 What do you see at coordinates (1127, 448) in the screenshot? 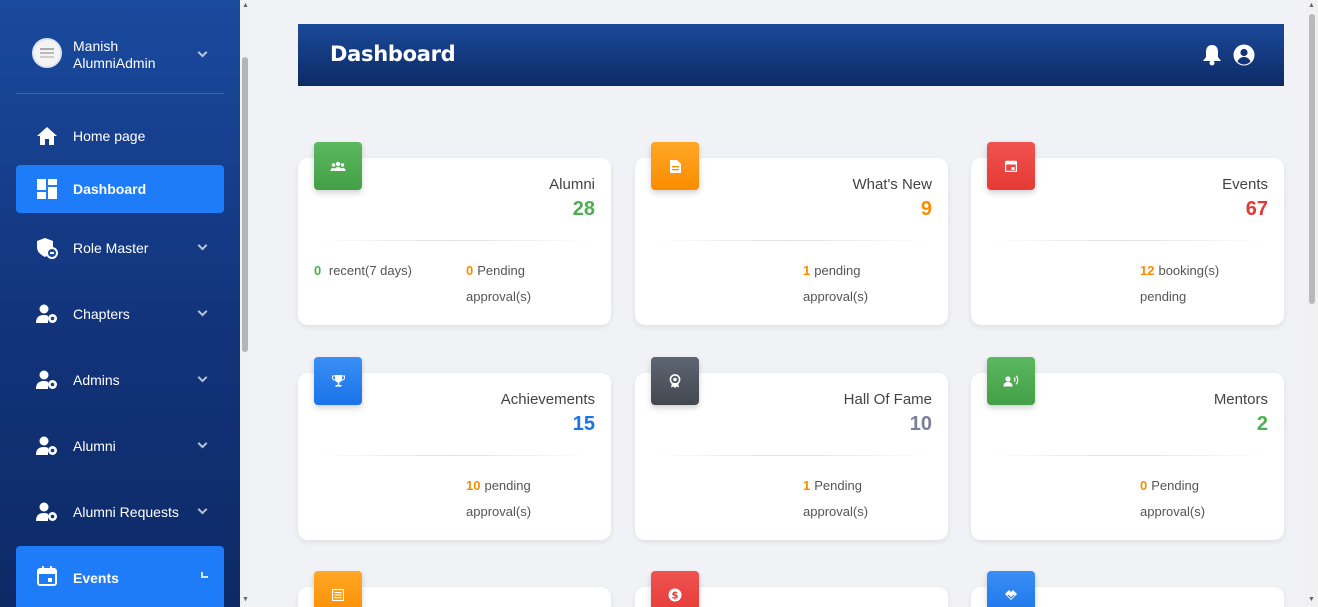
I see `stat-card-mentors: Mentors 2 0 Pending approval(s)` at bounding box center [1127, 448].